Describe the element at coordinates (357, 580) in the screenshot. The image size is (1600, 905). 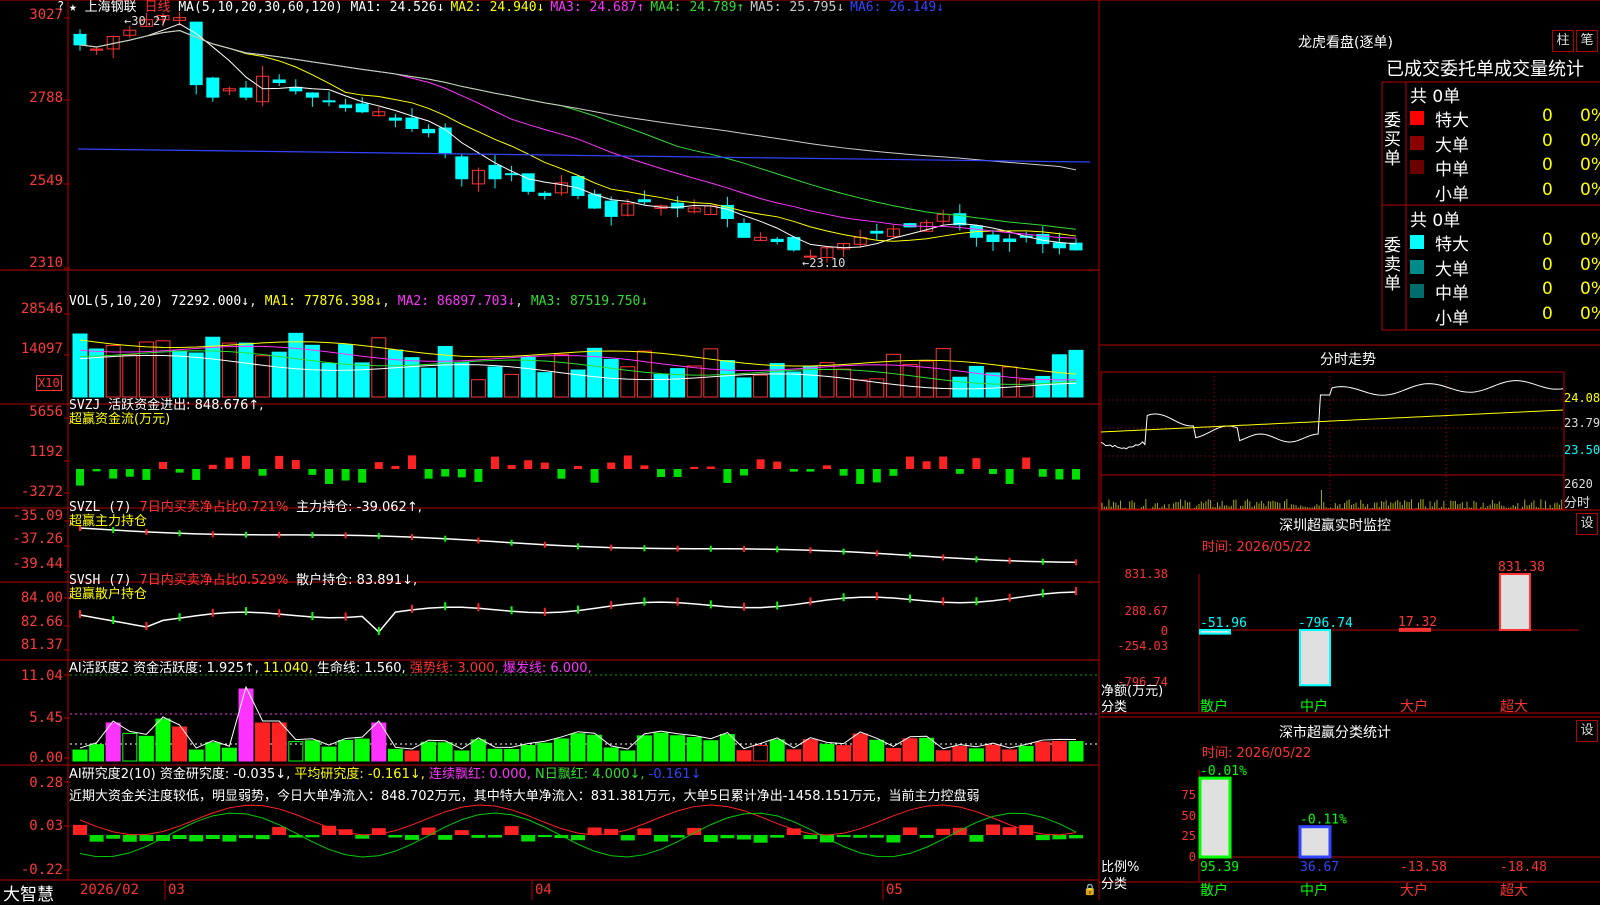
I see `svsh-value: 散户持仓: 83.891↓,` at that location.